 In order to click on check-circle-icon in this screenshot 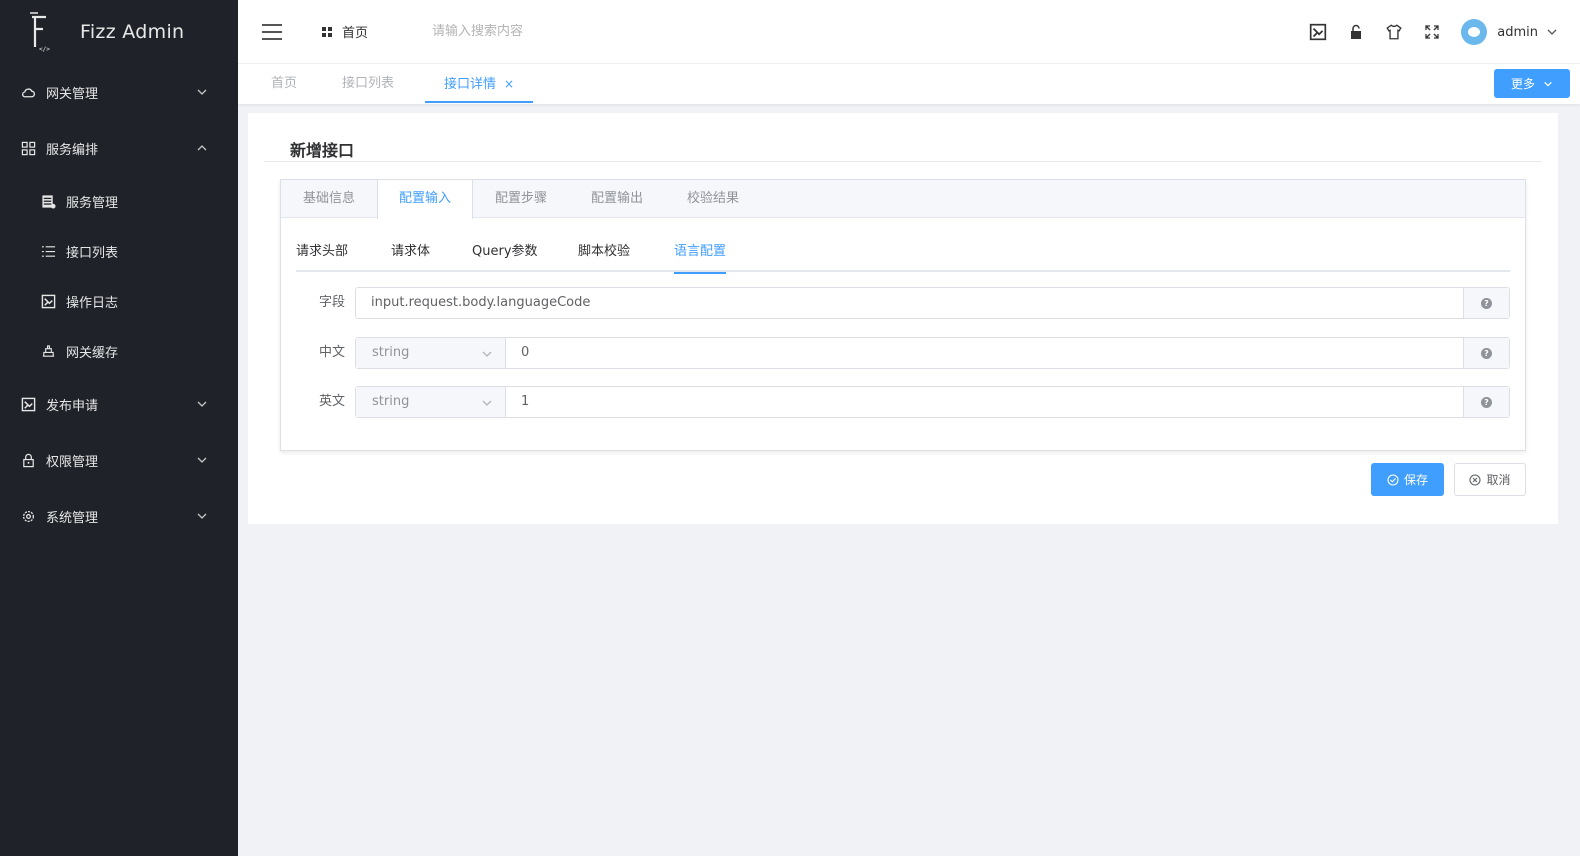, I will do `click(1393, 479)`.